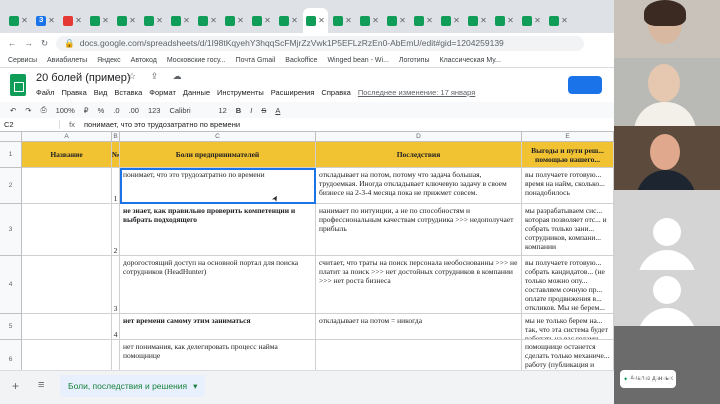 The width and height of the screenshot is (720, 404). I want to click on row-header: 2, so click(11, 186).